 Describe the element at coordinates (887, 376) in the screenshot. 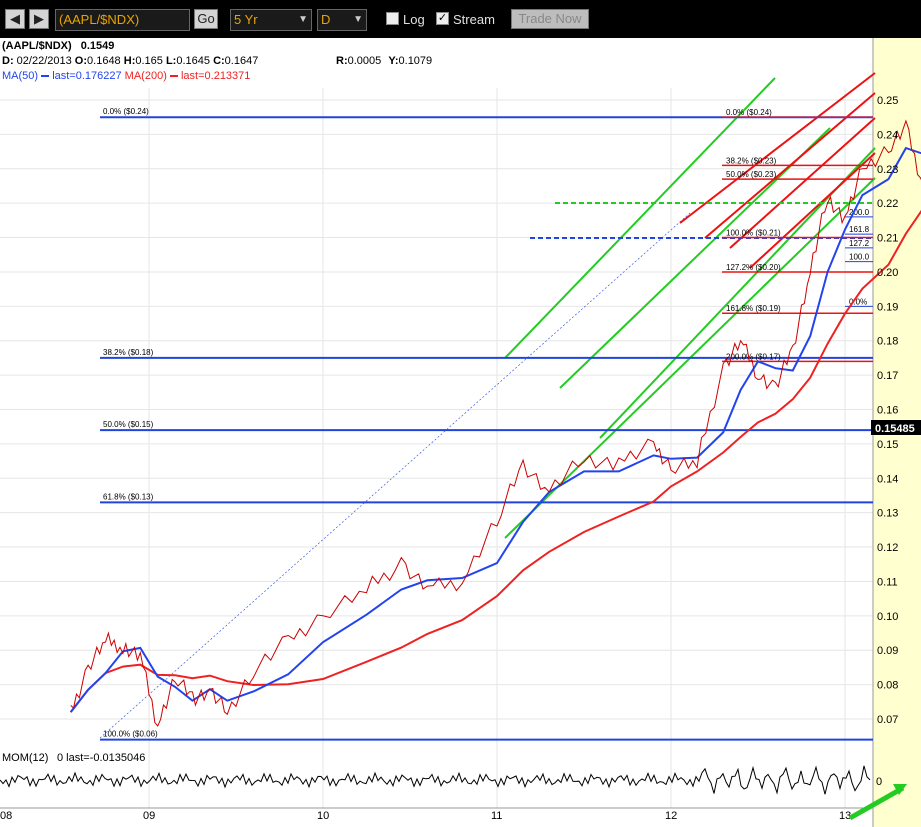

I see `price-tick-label: 0.17` at that location.